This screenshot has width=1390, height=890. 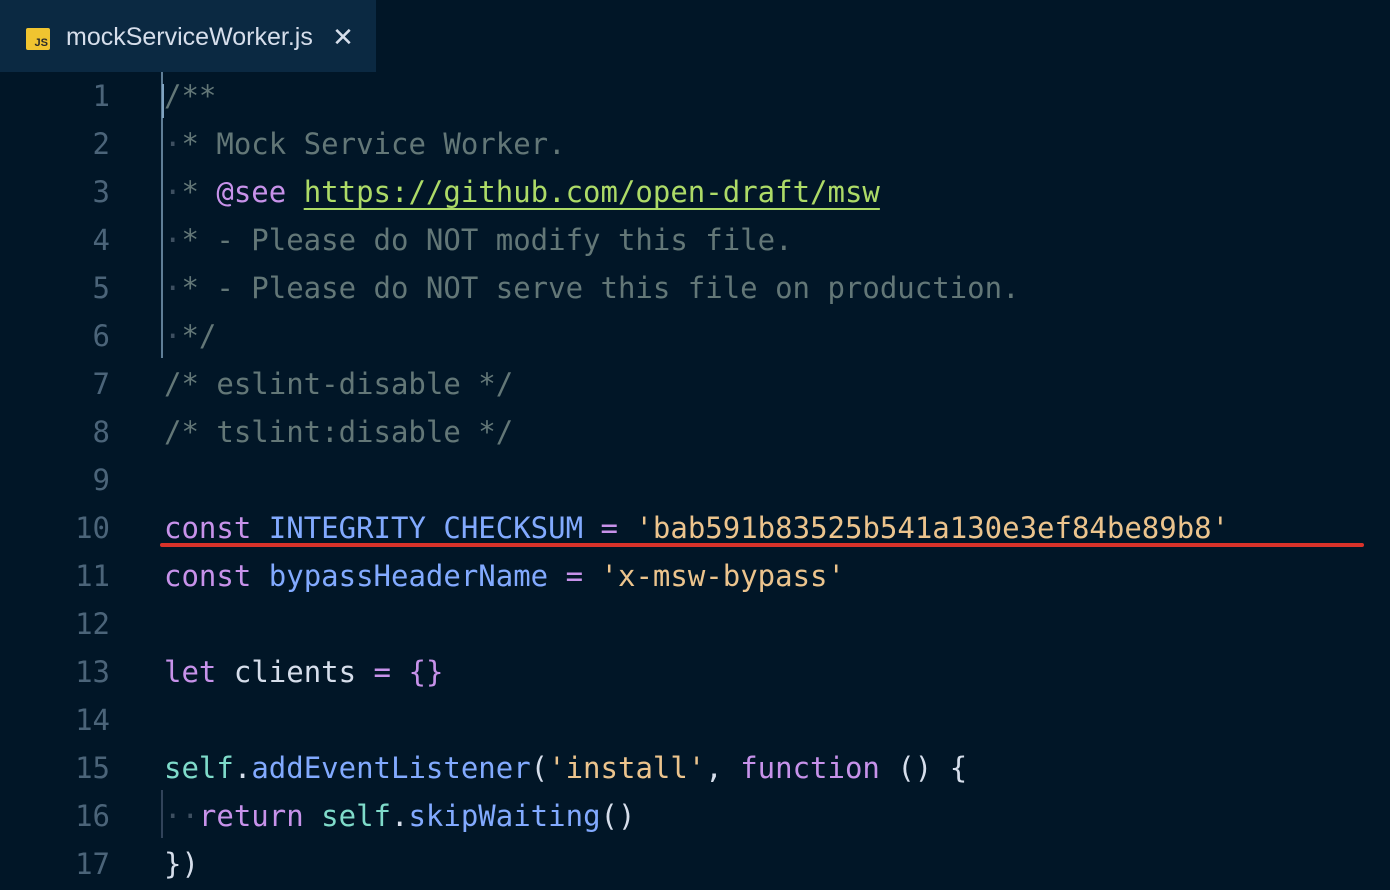 What do you see at coordinates (101, 384) in the screenshot?
I see `line-number: 7` at bounding box center [101, 384].